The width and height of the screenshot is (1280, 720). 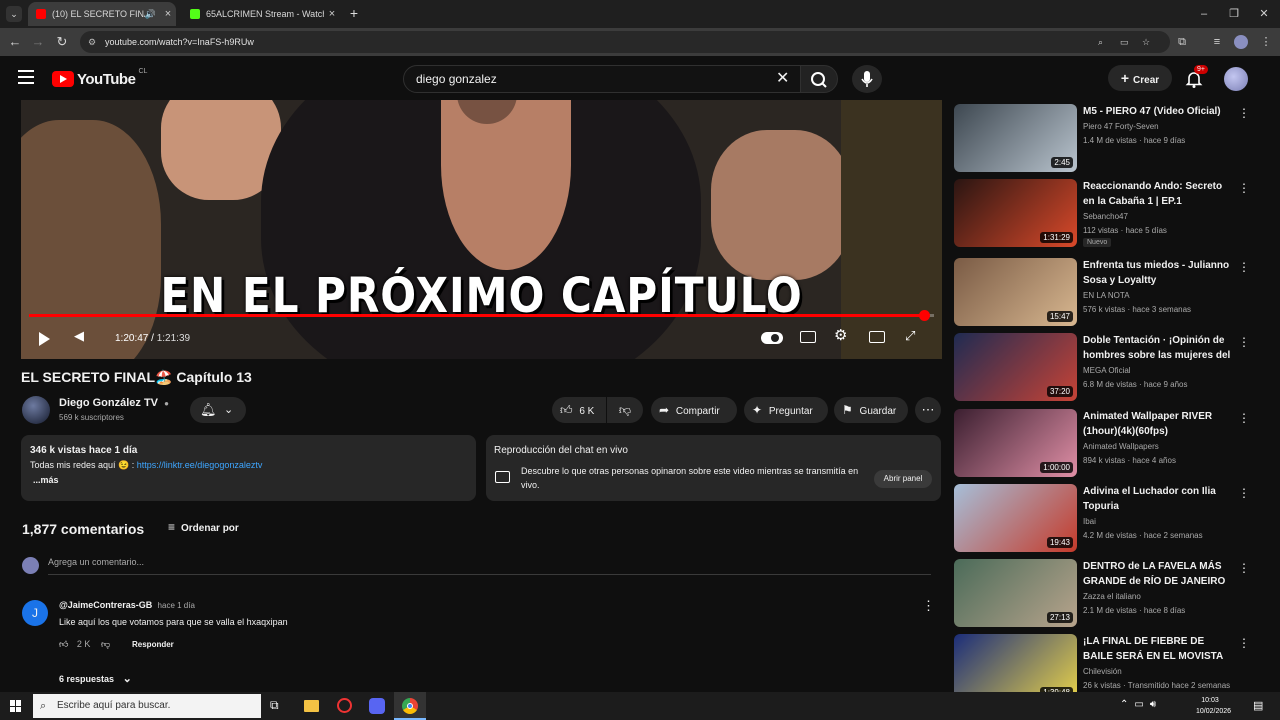 What do you see at coordinates (95, 678) in the screenshot?
I see `replies-toggle: 6 respuestas ⌄` at bounding box center [95, 678].